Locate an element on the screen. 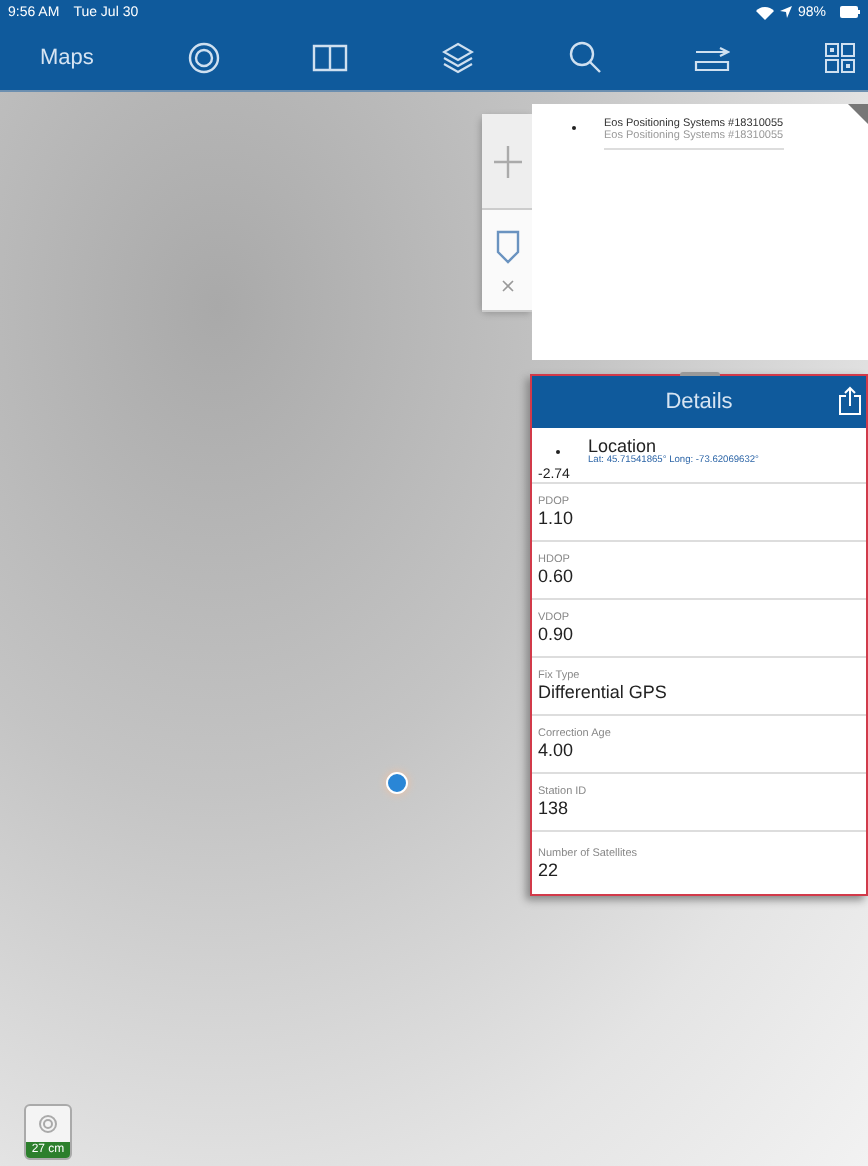 This screenshot has width=868, height=1166. wifi-icon is located at coordinates (764, 12).